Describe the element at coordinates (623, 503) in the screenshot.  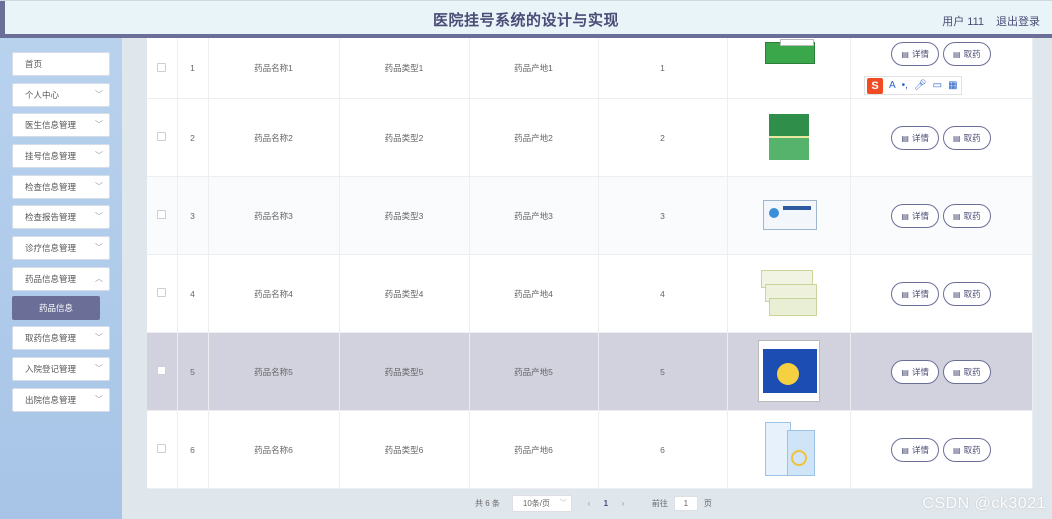
I see `next-page-button: ›` at that location.